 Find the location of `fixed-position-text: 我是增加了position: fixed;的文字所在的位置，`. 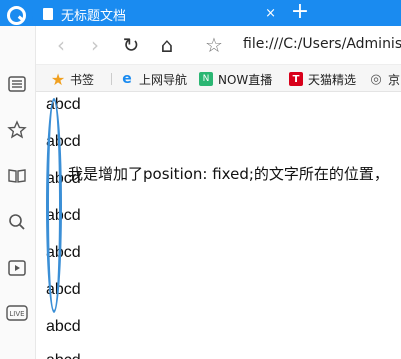

fixed-position-text: 我是增加了position: fixed;的文字所在的位置， is located at coordinates (228, 174).